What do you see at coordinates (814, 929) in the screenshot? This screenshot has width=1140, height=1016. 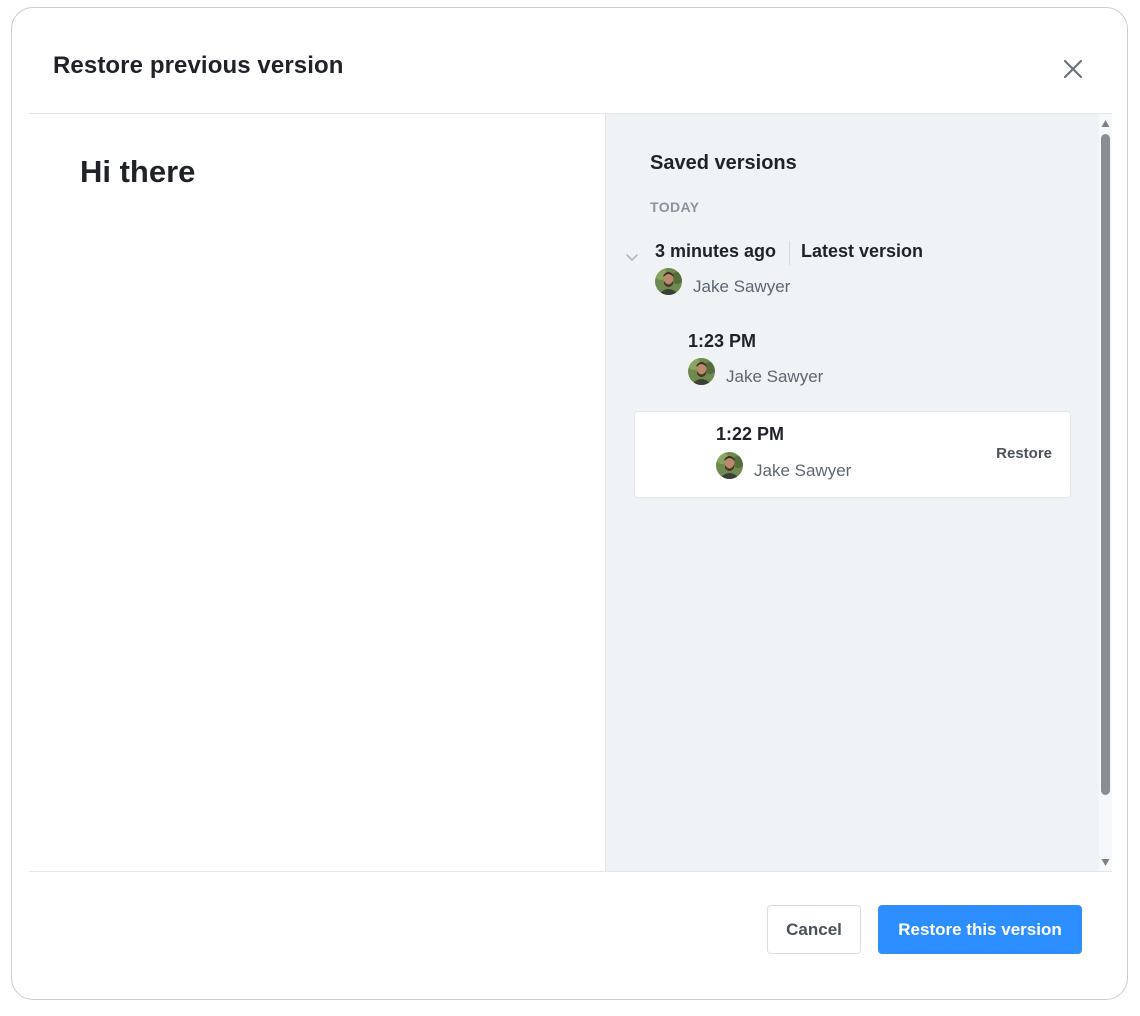 I see `cancel-button: Cancel` at bounding box center [814, 929].